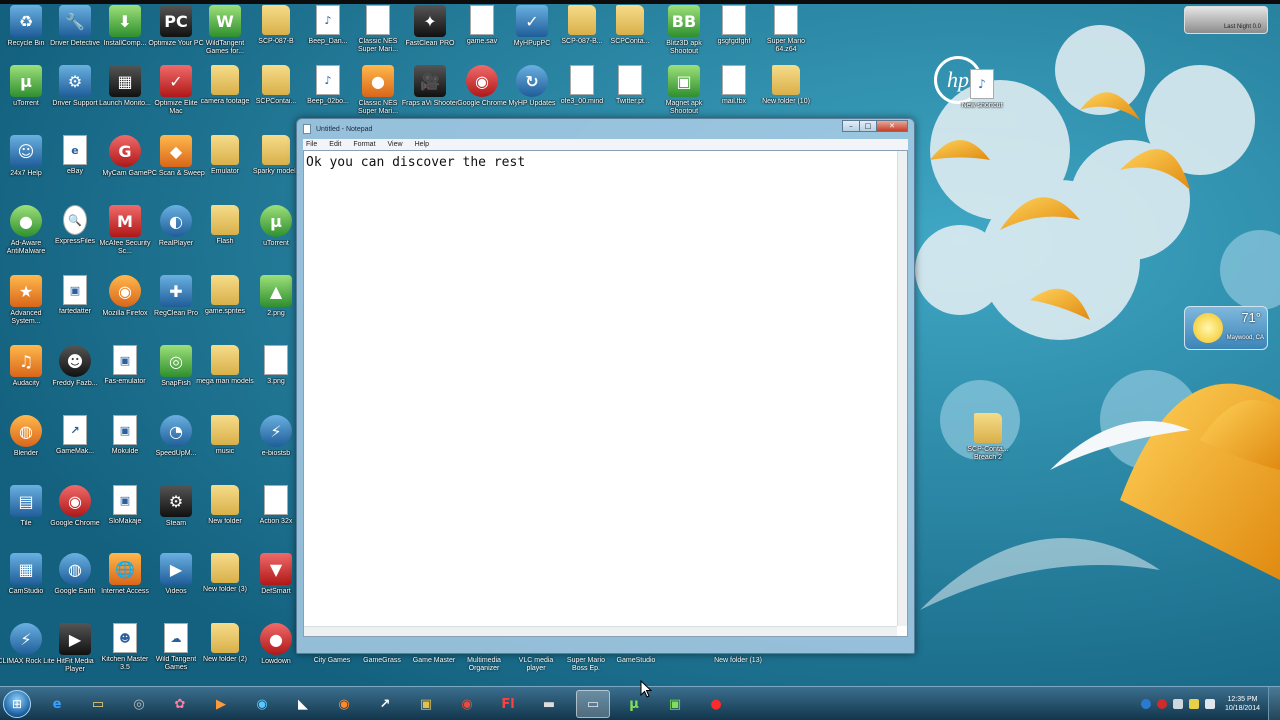  Describe the element at coordinates (582, 93) in the screenshot. I see `desktop-icon: ofe3_00.mind` at that location.